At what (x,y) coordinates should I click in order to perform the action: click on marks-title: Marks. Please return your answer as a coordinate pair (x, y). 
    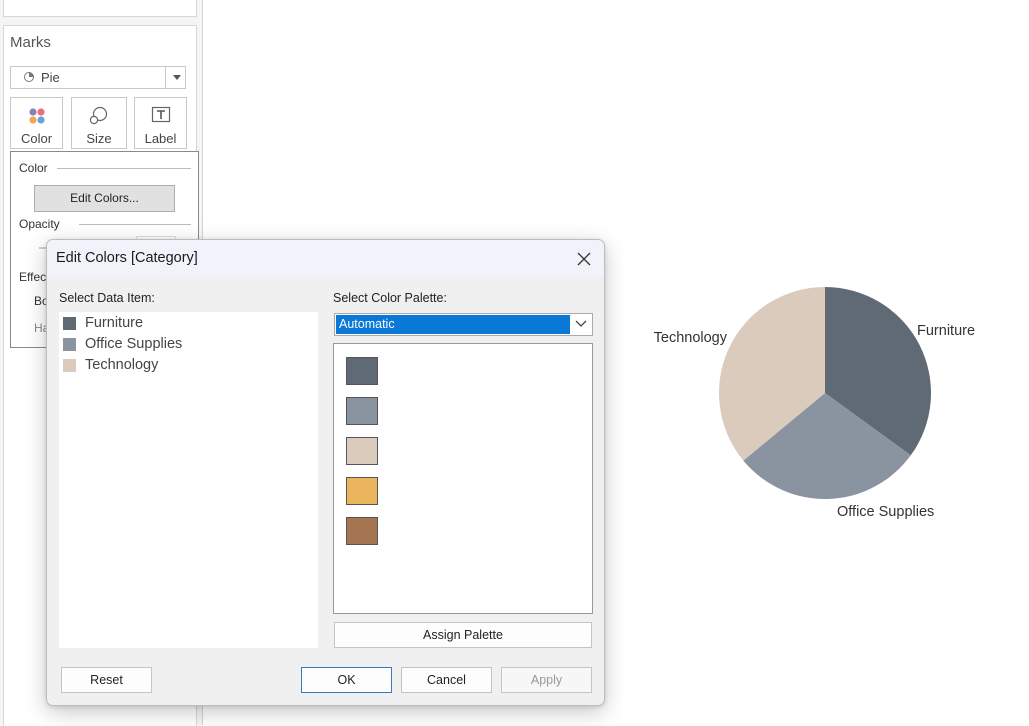
    Looking at the image, I should click on (30, 42).